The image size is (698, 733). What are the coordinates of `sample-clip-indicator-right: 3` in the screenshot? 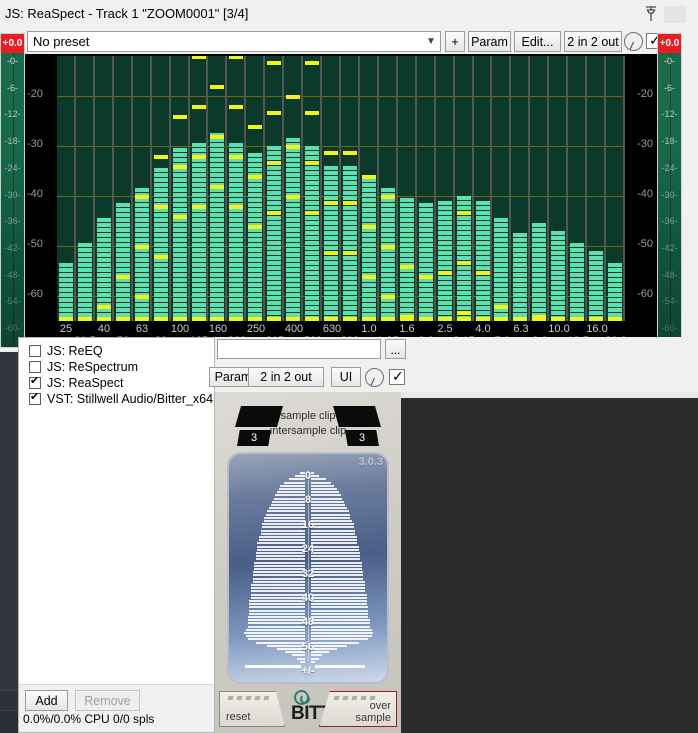 It's located at (358, 426).